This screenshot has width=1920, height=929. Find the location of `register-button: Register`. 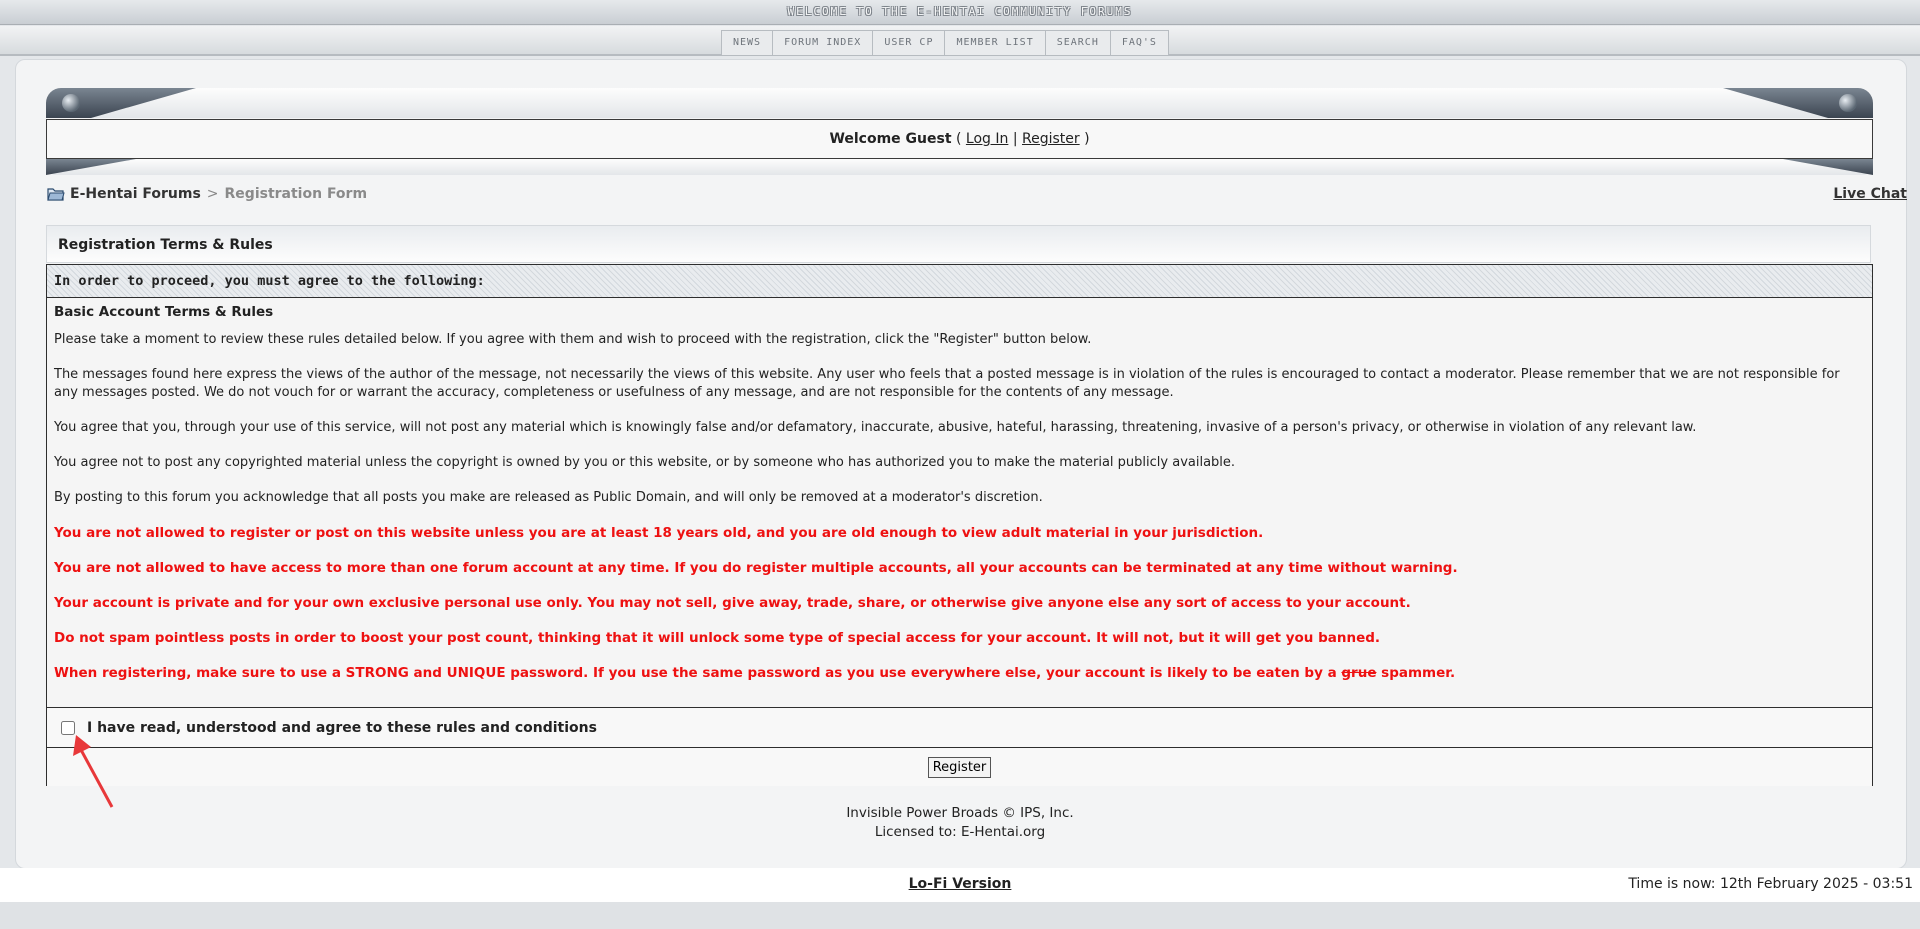

register-button: Register is located at coordinates (959, 767).